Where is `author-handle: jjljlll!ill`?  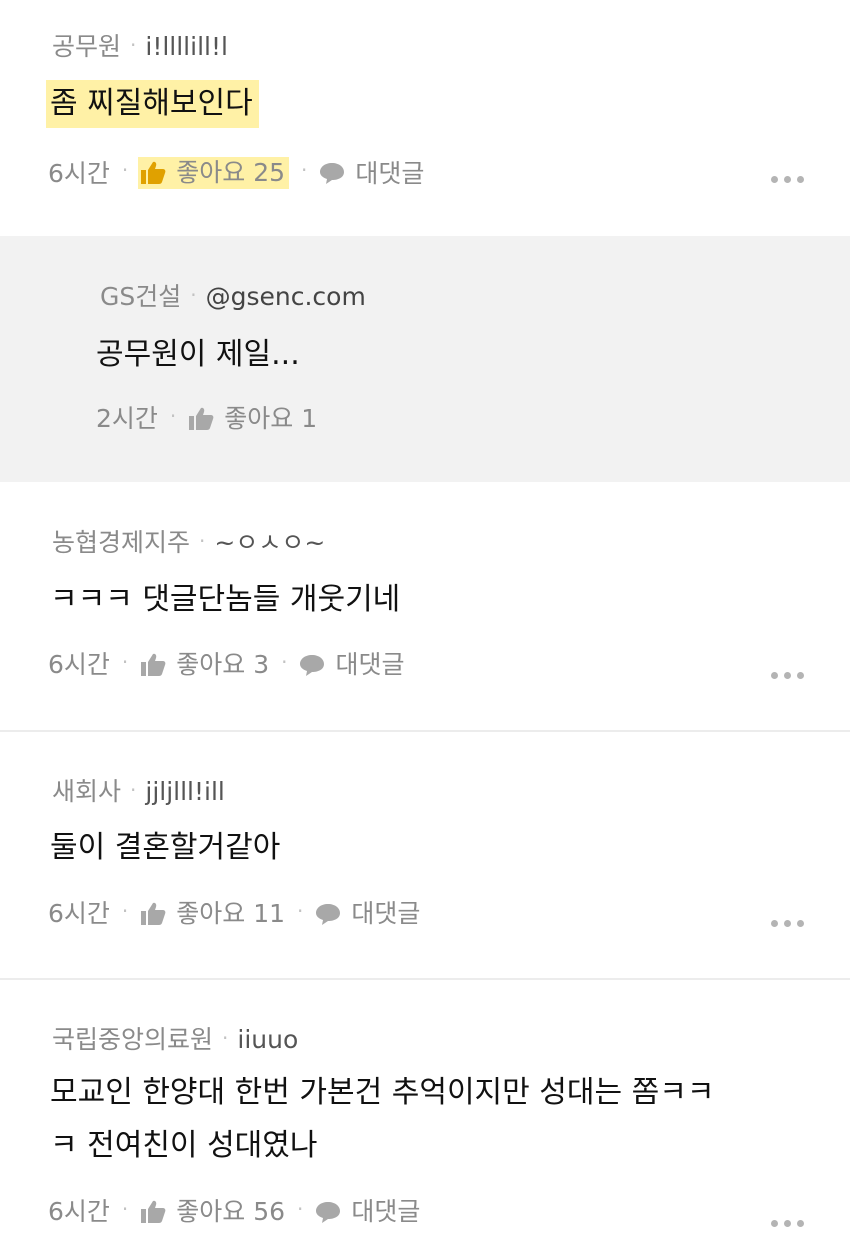 author-handle: jjljlll!ill is located at coordinates (185, 791).